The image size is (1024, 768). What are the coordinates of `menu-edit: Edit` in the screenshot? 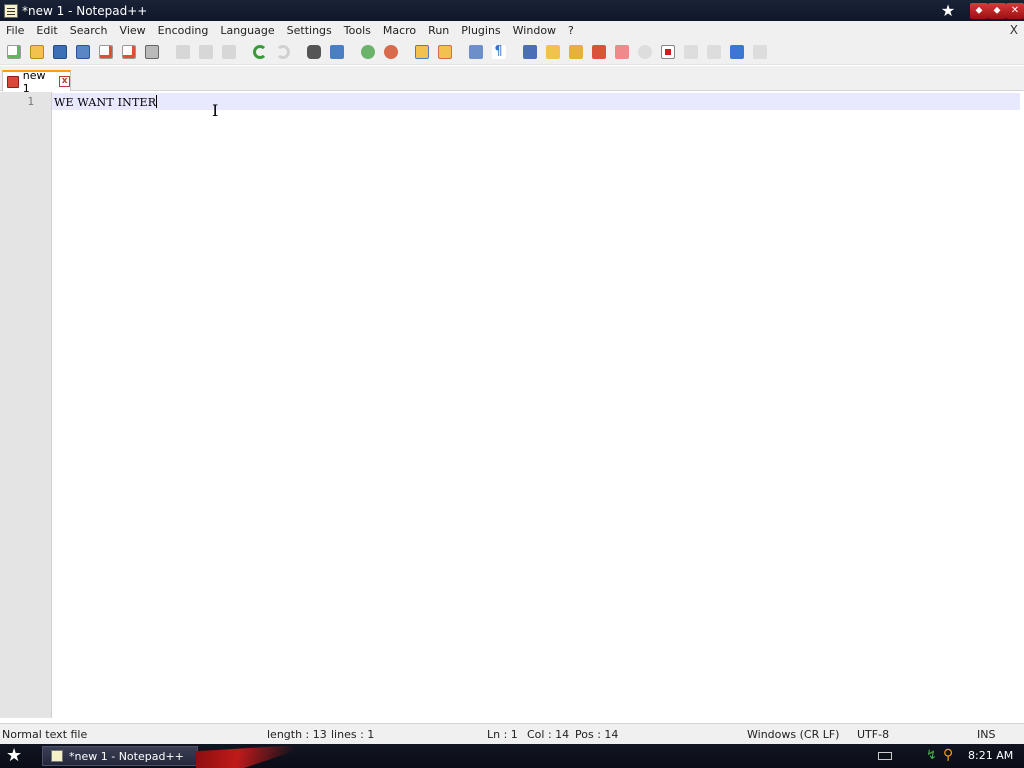 It's located at (46, 30).